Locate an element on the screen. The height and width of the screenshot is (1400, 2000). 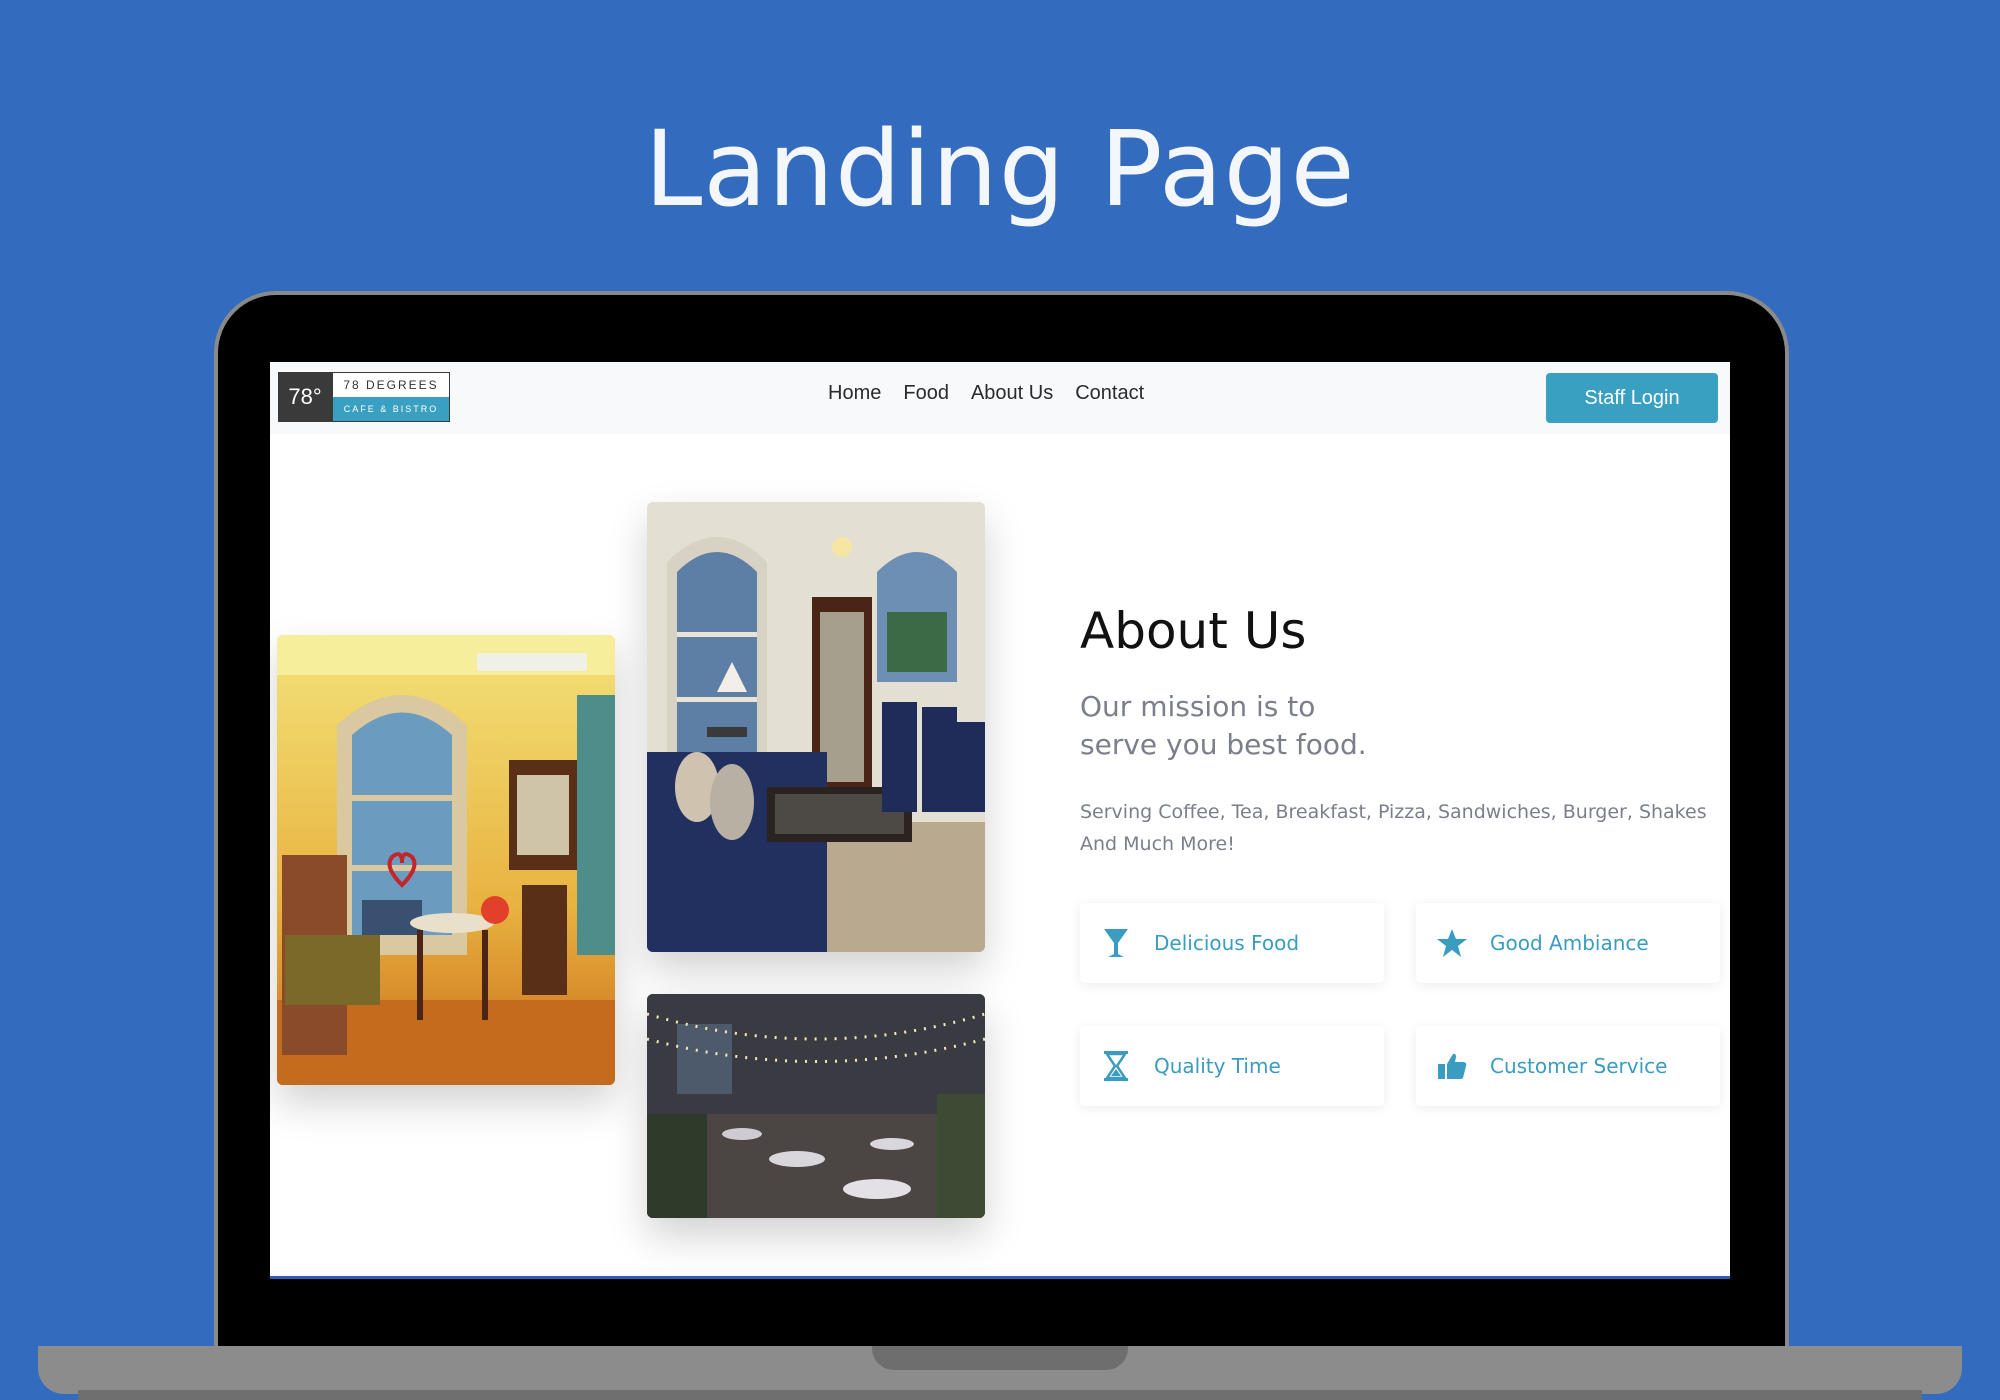
logo: 78° 78 DEGREES CAFE & BISTRO is located at coordinates (364, 397).